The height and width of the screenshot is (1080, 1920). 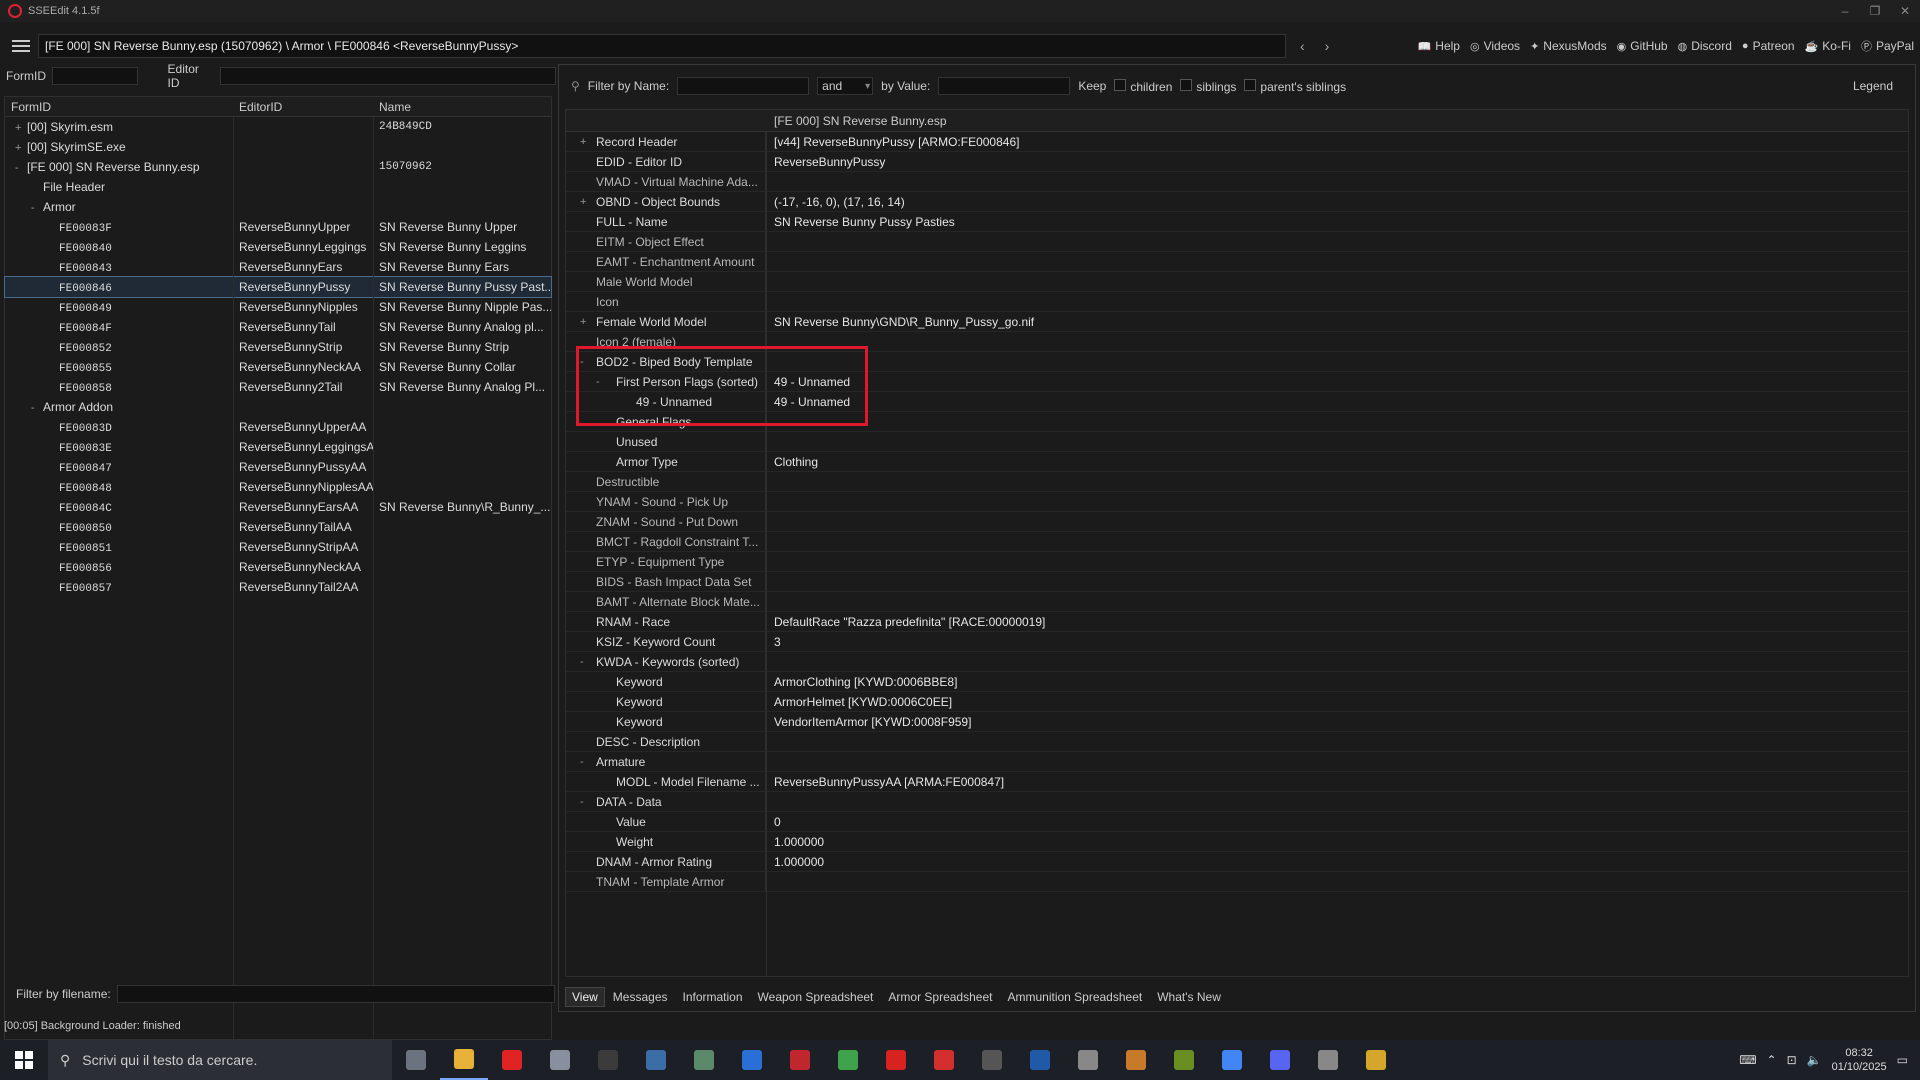 I want to click on field-value: ArmorClothing [KYWD:0006BBE8], so click(x=1337, y=682).